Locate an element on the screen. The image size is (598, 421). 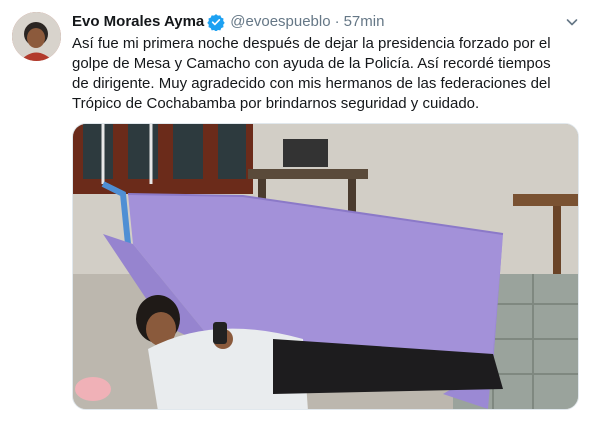
tweet-header: Evo Morales Ayma @evoespueblo · 57min is located at coordinates (228, 22).